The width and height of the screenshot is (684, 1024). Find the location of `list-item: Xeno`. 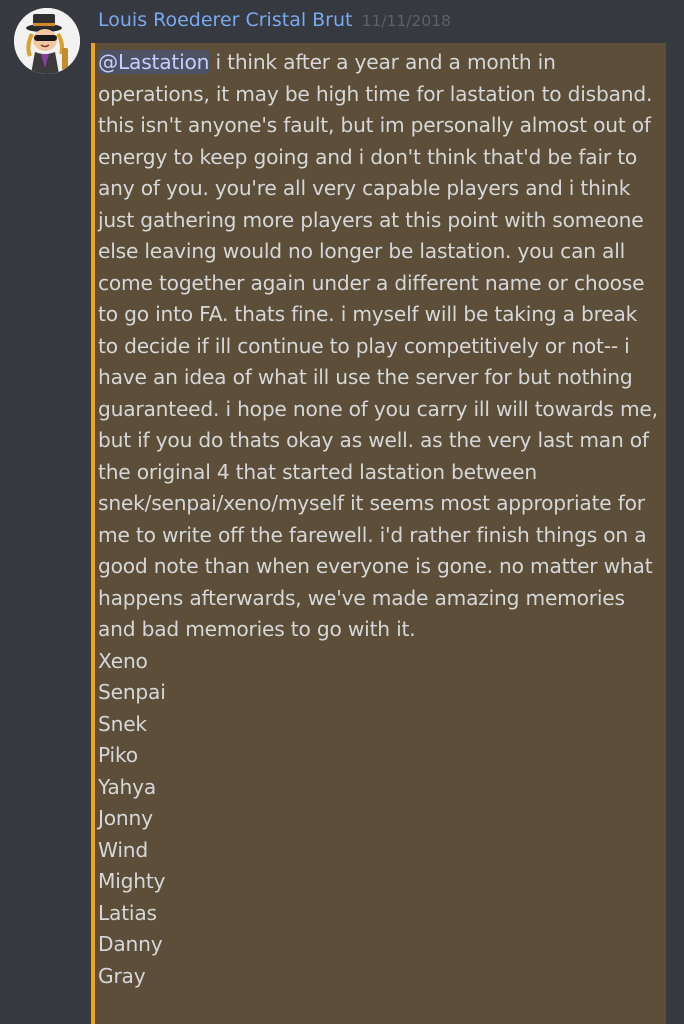

list-item: Xeno is located at coordinates (123, 660).